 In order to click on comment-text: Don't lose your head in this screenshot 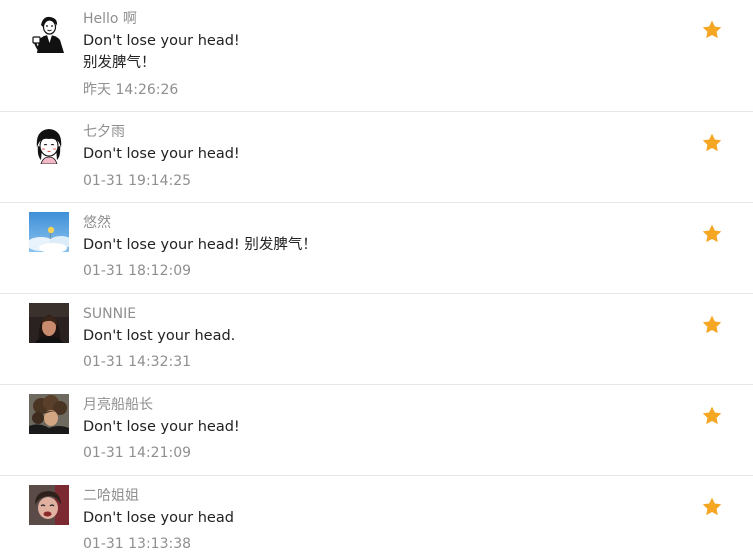, I will do `click(158, 518)`.